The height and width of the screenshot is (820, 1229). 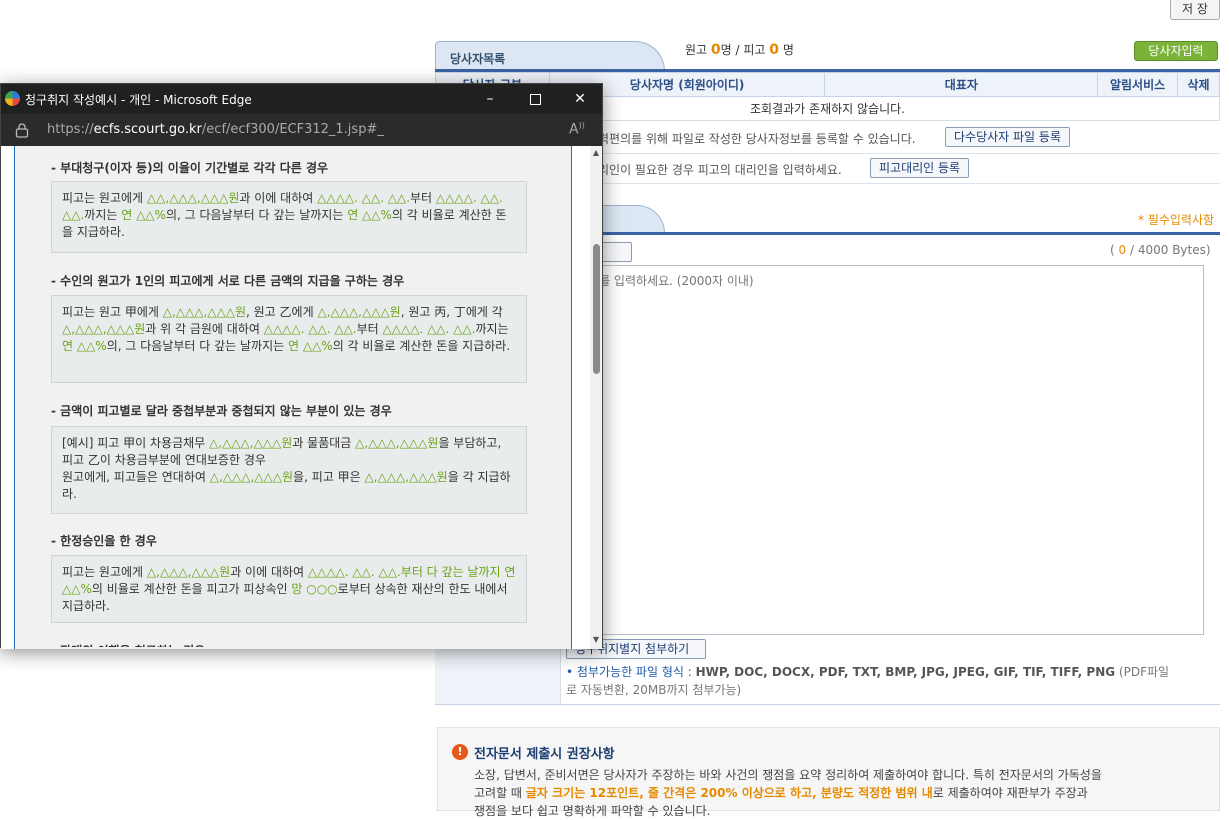 What do you see at coordinates (1137, 84) in the screenshot?
I see `column-header: 알림서비스` at bounding box center [1137, 84].